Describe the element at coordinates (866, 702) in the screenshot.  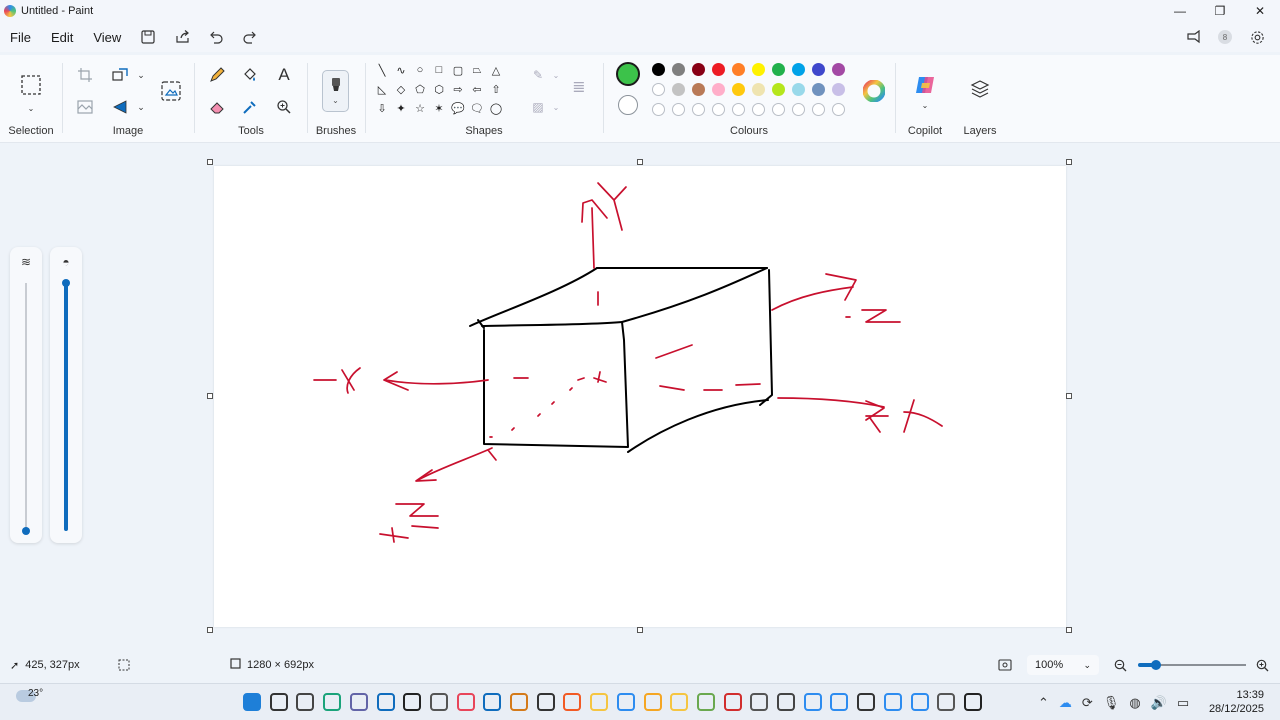
I see `cmd-icon` at that location.